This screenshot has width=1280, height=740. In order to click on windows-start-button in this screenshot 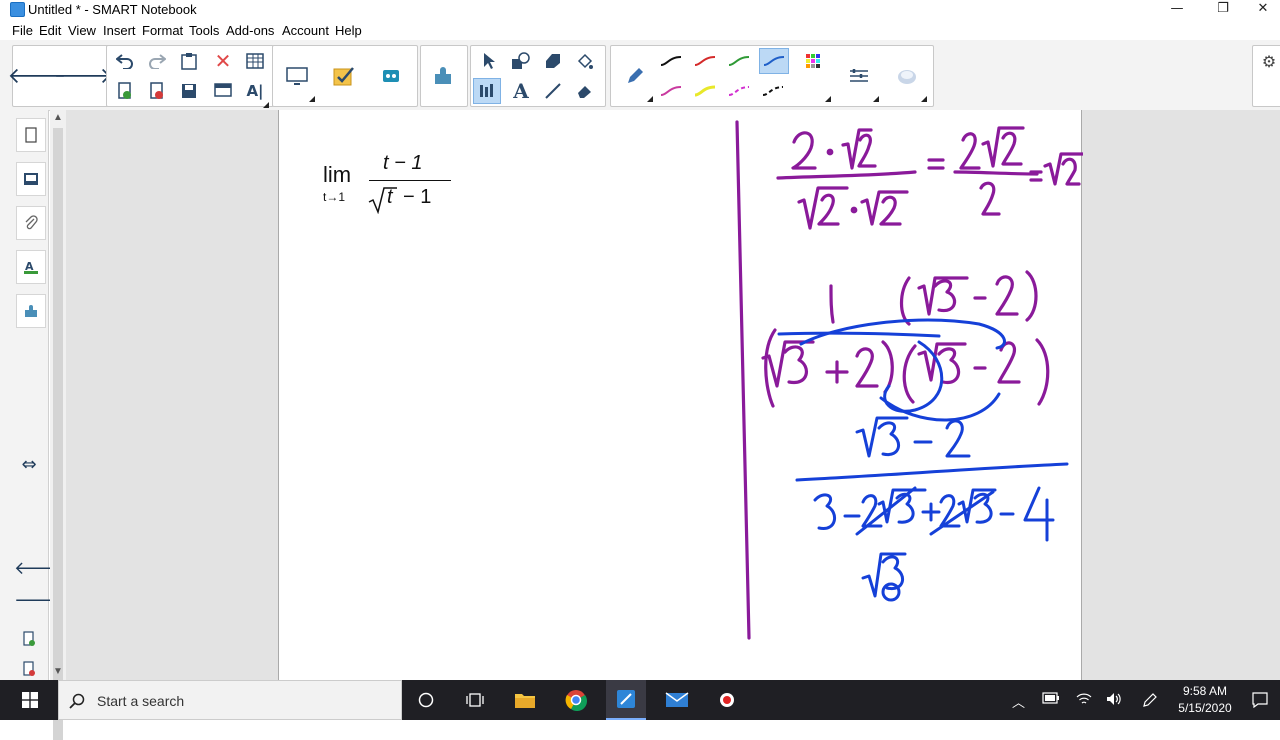, I will do `click(29, 700)`.